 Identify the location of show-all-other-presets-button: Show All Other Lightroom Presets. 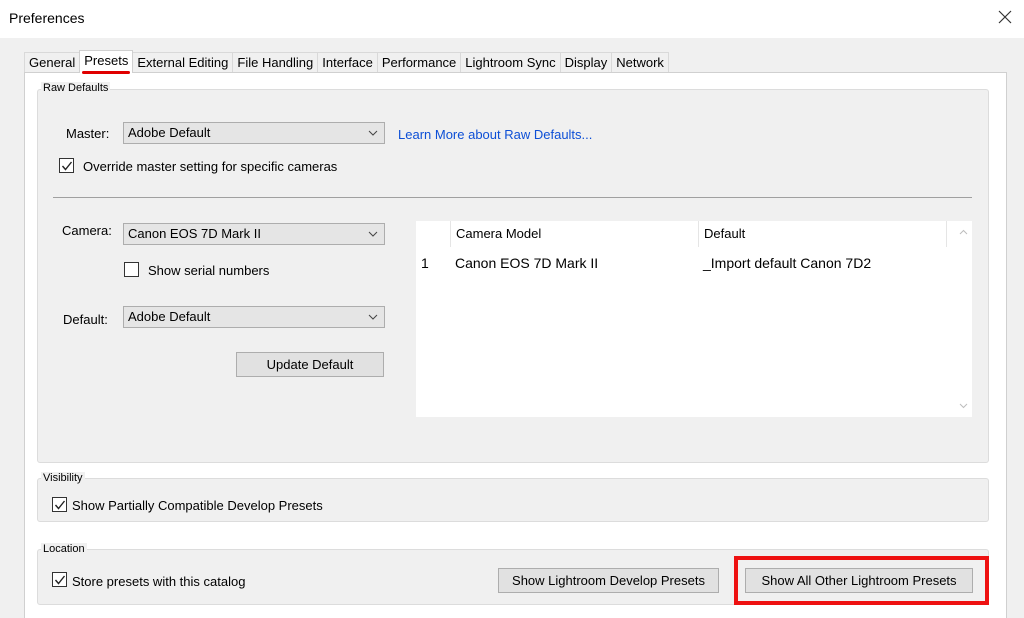
(859, 580).